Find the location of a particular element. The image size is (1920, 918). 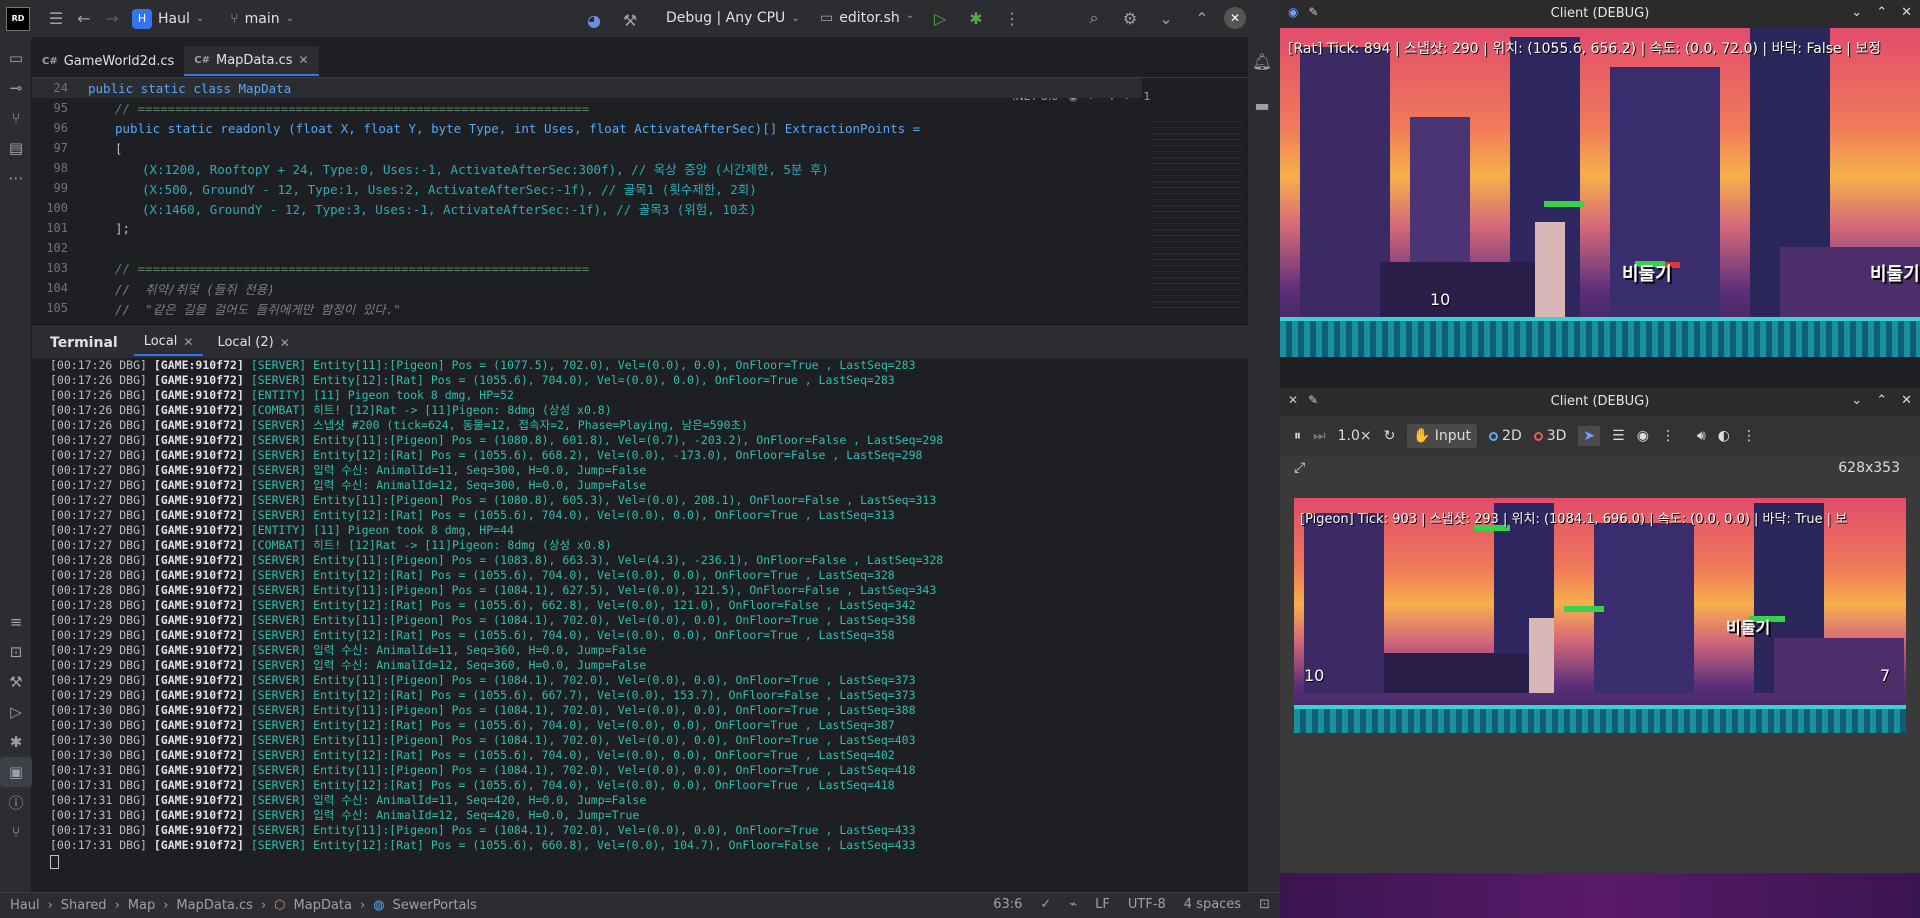

branch-selector: ⑂ main ⌄ is located at coordinates (262, 19).